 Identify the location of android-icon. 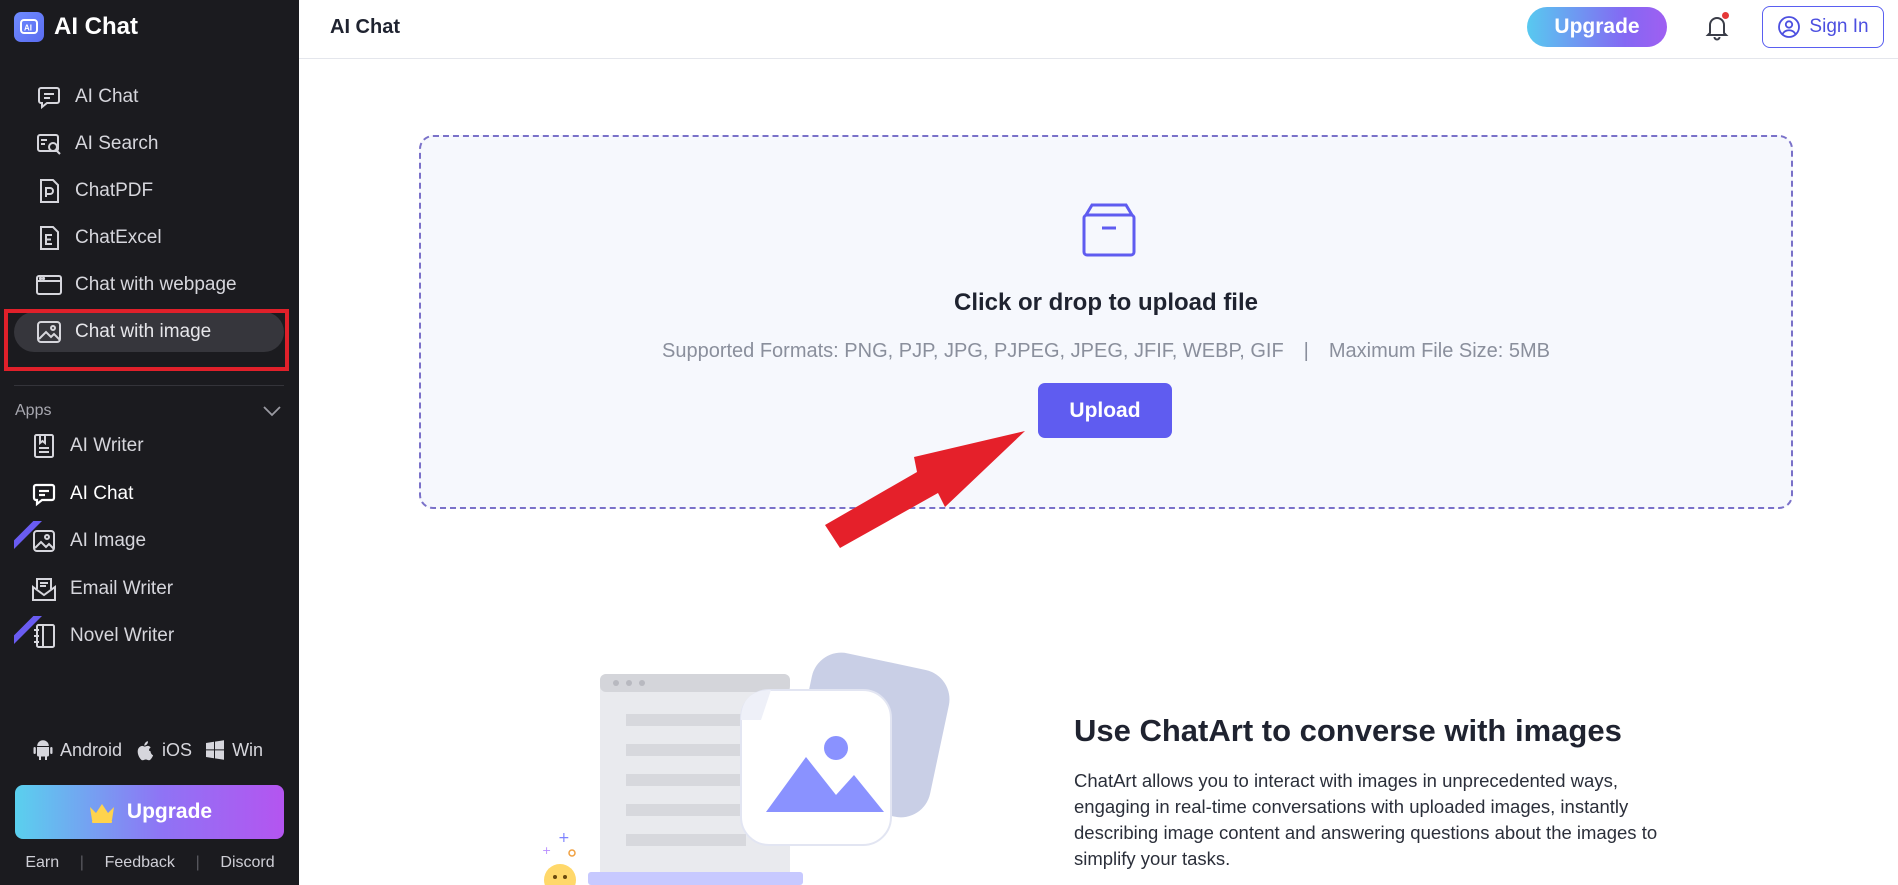
(43, 750).